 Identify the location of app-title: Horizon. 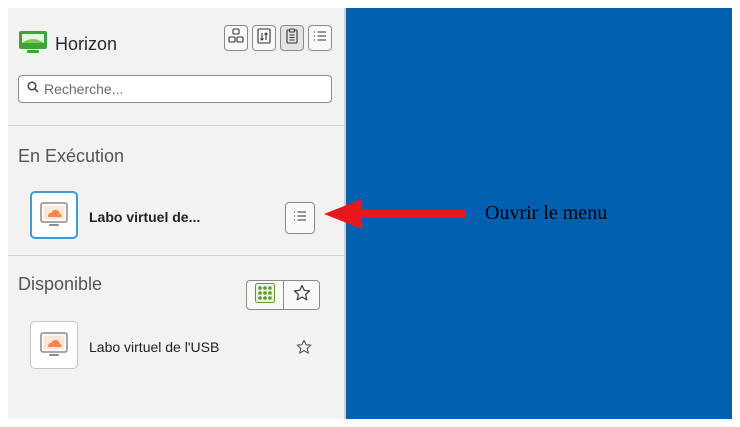
(86, 44).